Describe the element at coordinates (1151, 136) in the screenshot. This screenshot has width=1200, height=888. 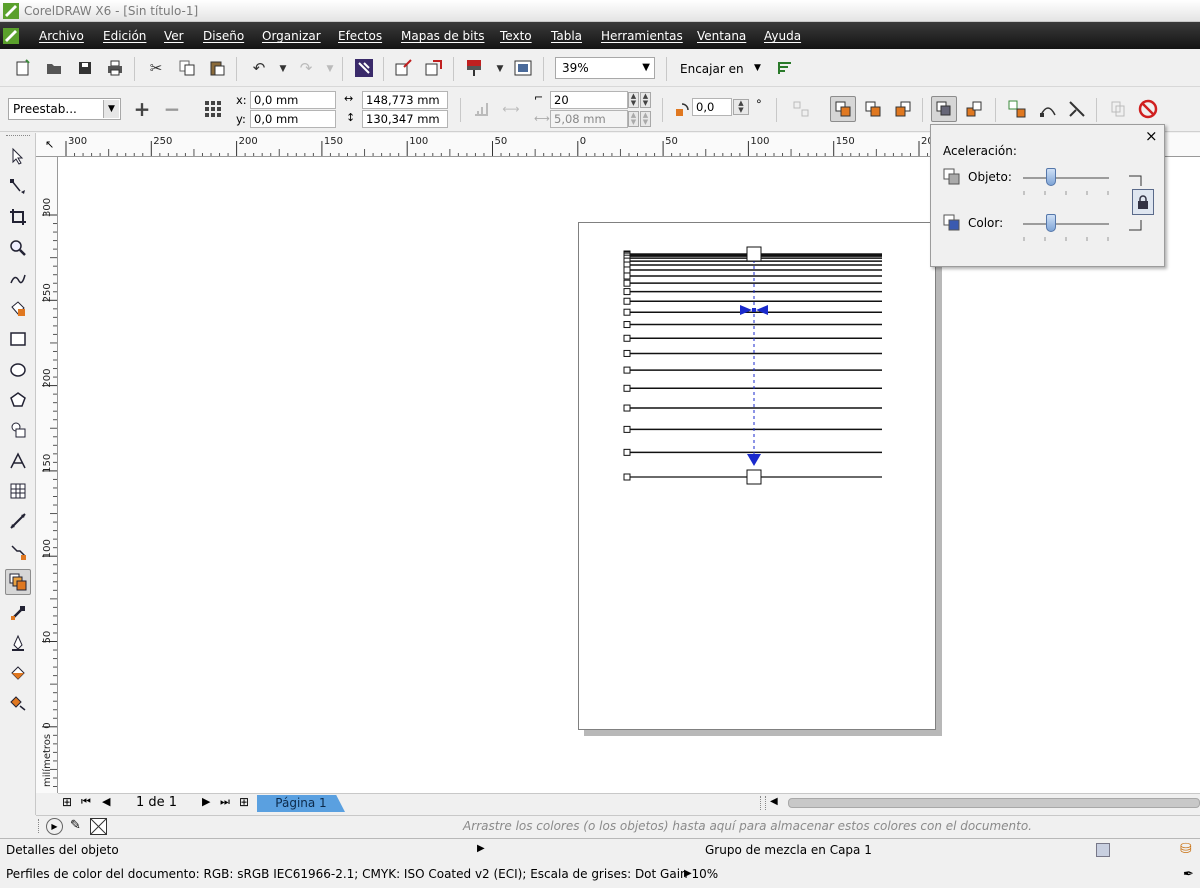
I see `close-icon: ×` at that location.